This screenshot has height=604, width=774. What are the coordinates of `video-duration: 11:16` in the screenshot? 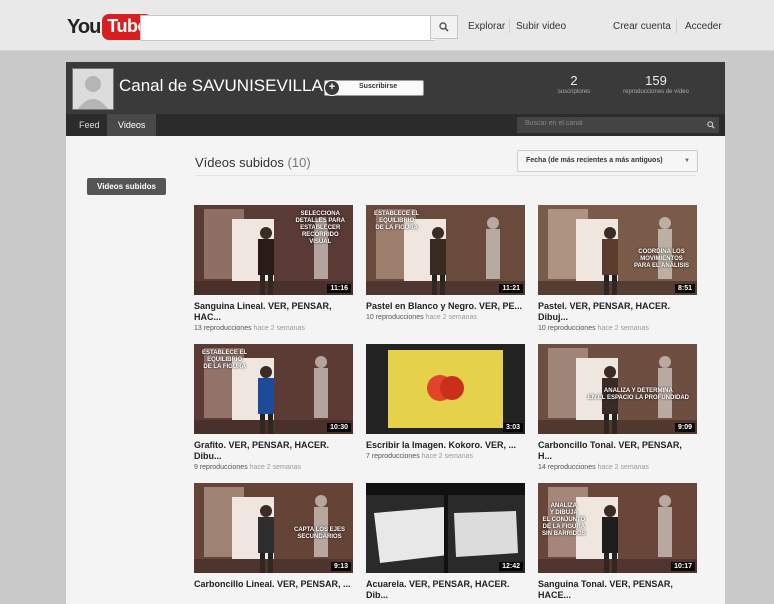 It's located at (339, 288).